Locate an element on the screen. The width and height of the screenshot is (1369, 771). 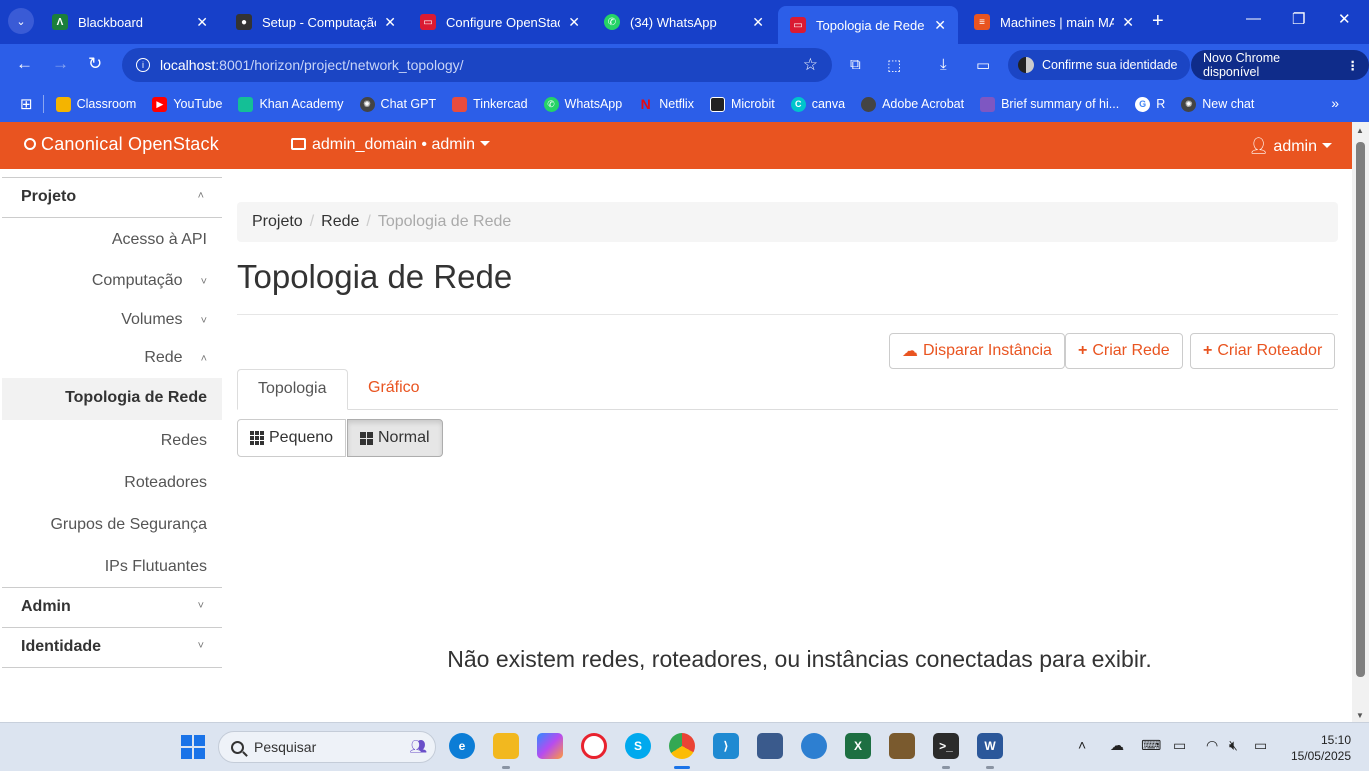
minecraft-icon is located at coordinates (902, 746).